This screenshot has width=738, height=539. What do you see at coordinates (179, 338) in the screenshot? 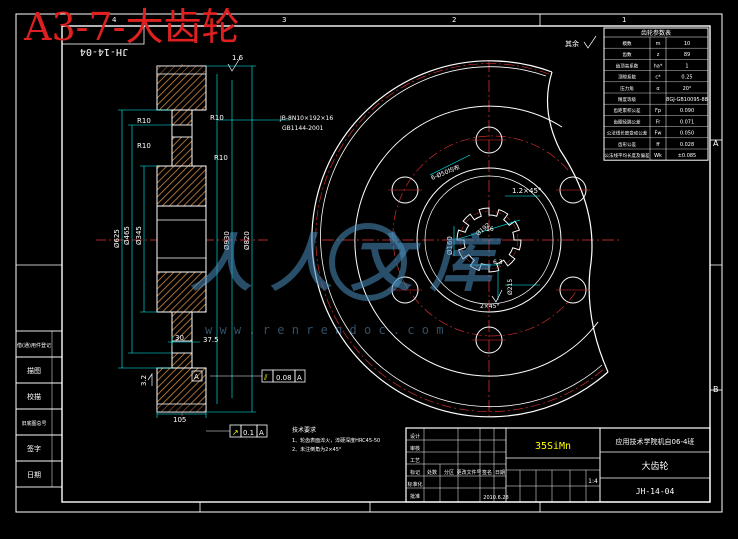
I see `dim-30: 30` at bounding box center [179, 338].